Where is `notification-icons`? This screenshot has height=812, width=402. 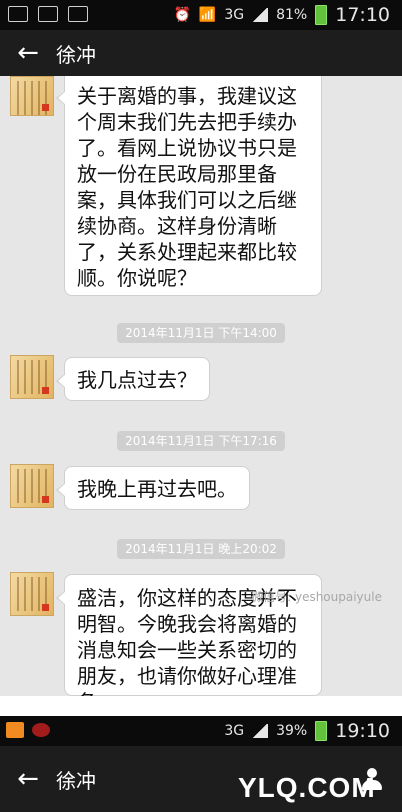
notification-icons is located at coordinates (48, 14).